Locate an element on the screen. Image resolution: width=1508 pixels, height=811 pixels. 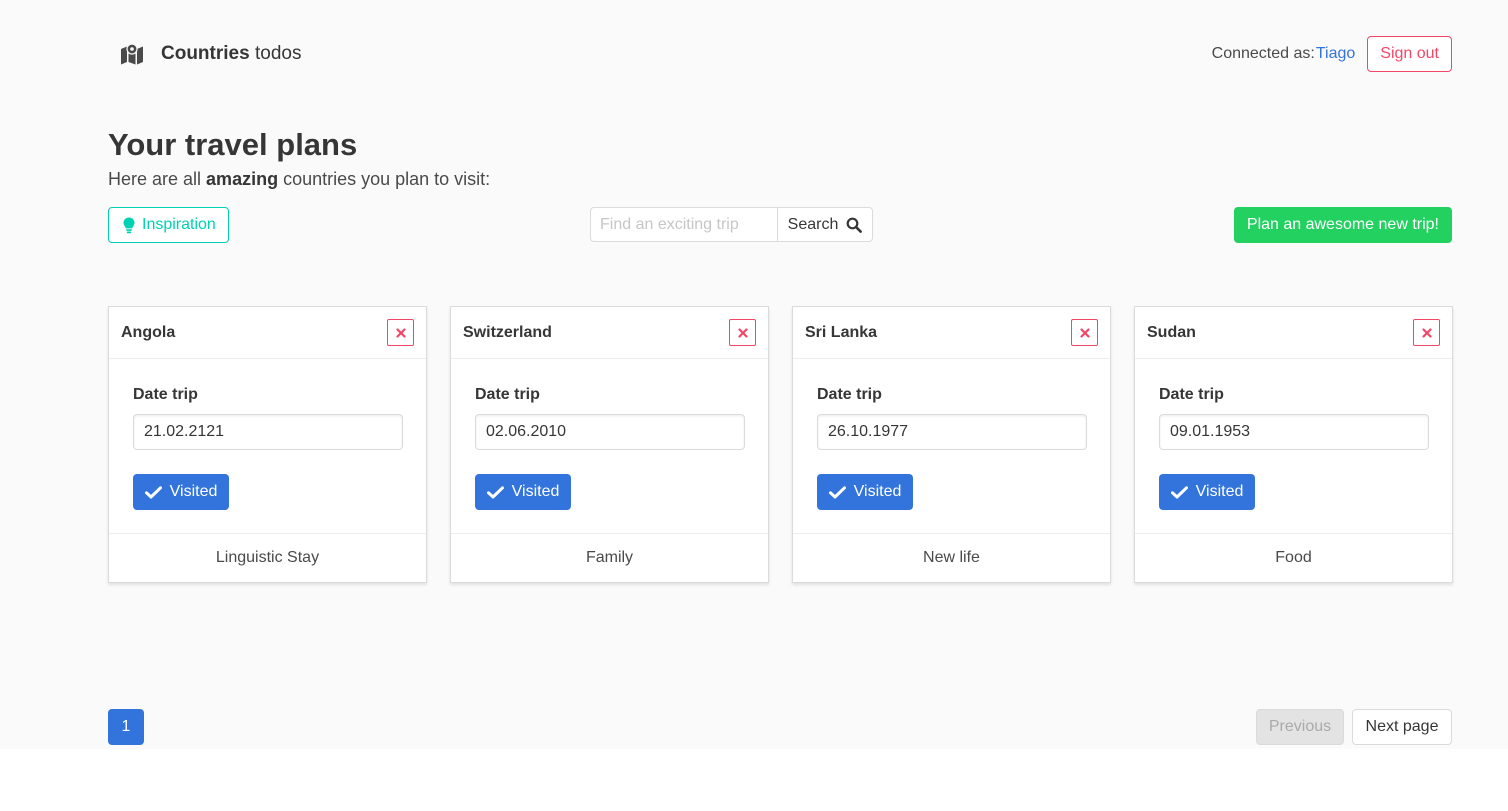
search-icon is located at coordinates (854, 225).